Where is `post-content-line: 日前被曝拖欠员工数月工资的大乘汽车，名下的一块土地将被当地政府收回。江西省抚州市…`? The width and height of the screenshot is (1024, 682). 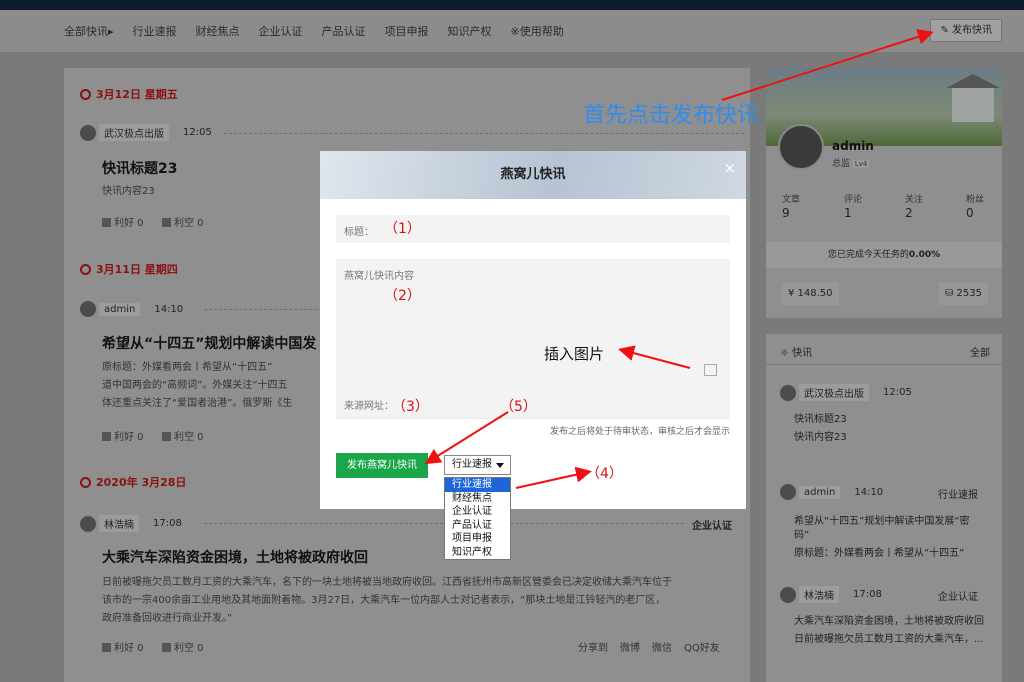
post-content-line: 日前被曝拖欠员工数月工资的大乘汽车，名下的一块土地将被当地政府收回。江西省抚州市… is located at coordinates (387, 582).